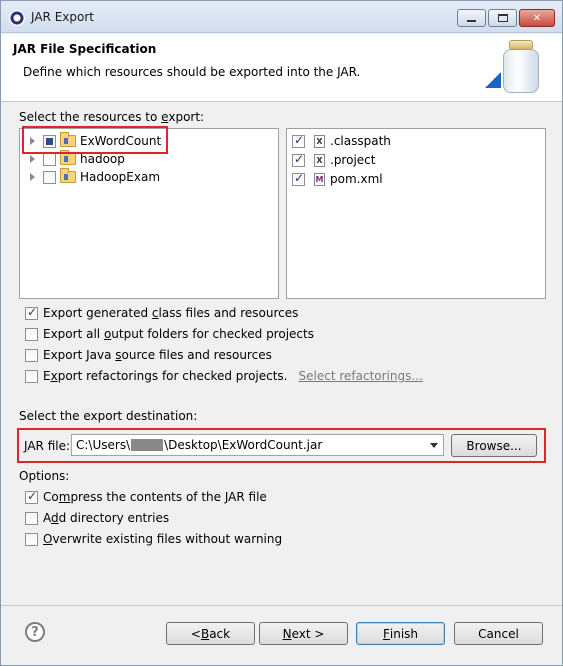 The image size is (563, 666). I want to click on option-compress: Compress the contents of the JAR file, so click(146, 497).